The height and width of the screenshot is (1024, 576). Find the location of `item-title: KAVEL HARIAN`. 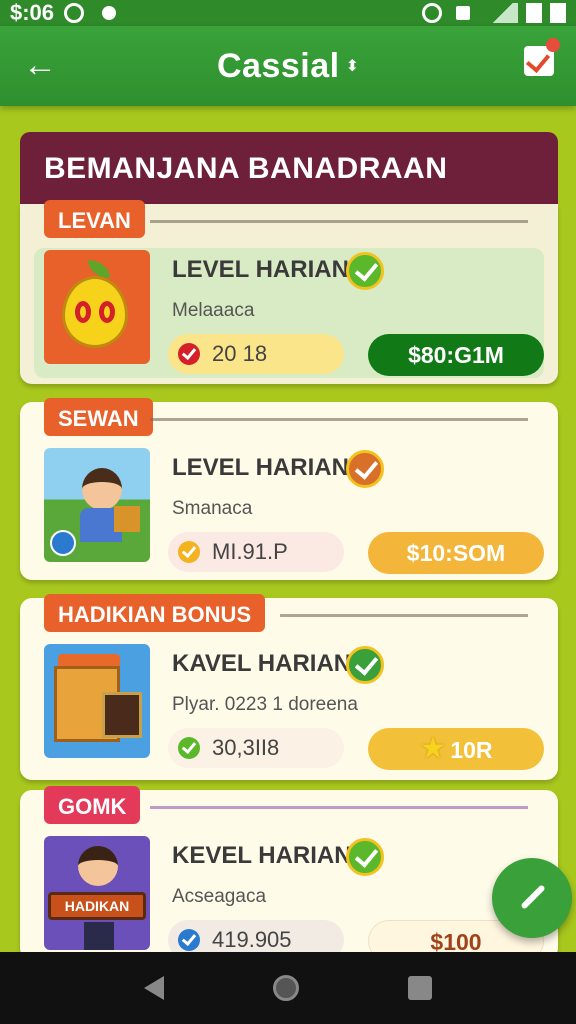

item-title: KAVEL HARIAN is located at coordinates (262, 663).